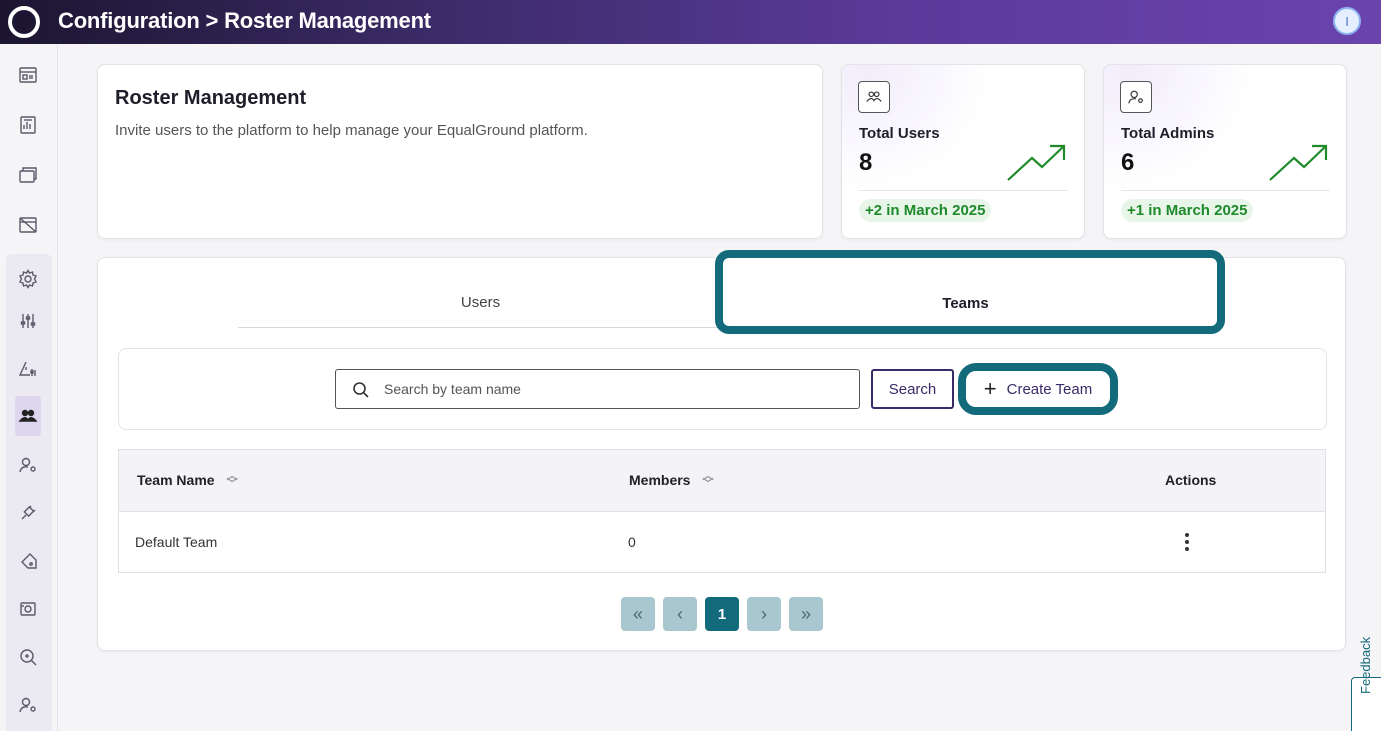  I want to click on search-button: Search, so click(912, 389).